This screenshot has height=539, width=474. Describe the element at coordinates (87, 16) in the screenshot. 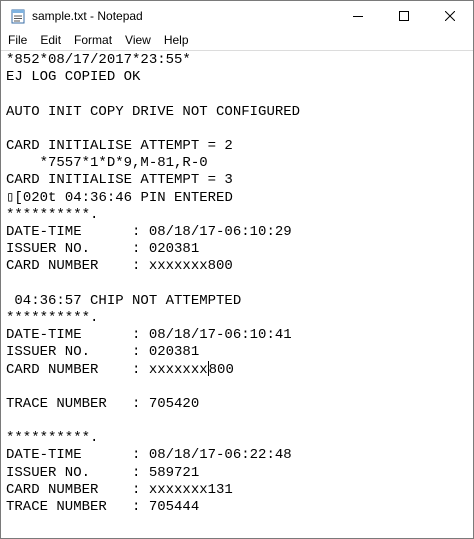

I see `window-title: sample.txt - Notepad` at that location.